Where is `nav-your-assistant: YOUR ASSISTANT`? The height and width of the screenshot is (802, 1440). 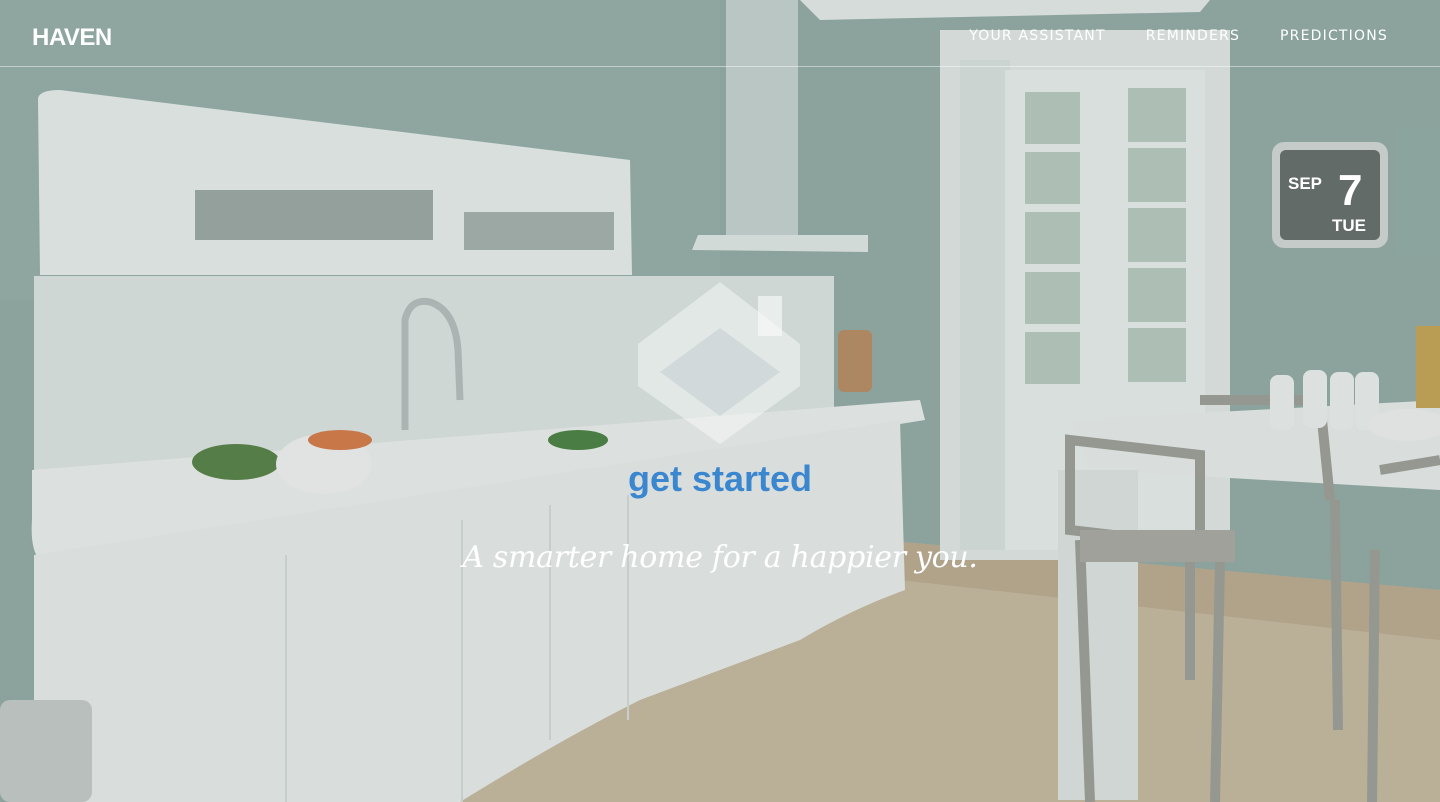
nav-your-assistant: YOUR ASSISTANT is located at coordinates (1037, 36).